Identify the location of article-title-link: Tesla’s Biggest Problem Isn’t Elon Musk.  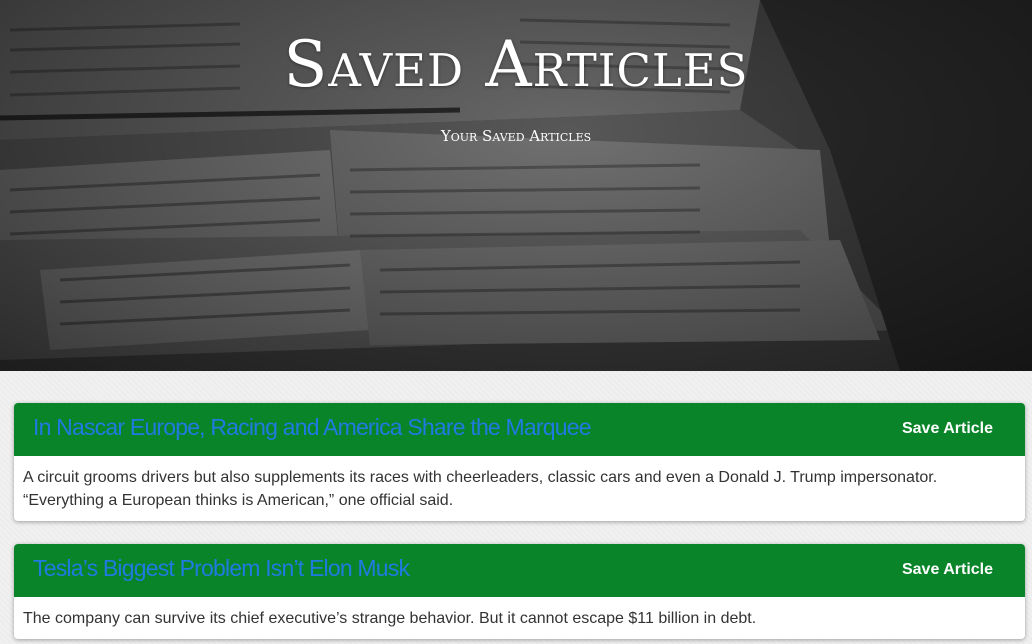
(221, 568).